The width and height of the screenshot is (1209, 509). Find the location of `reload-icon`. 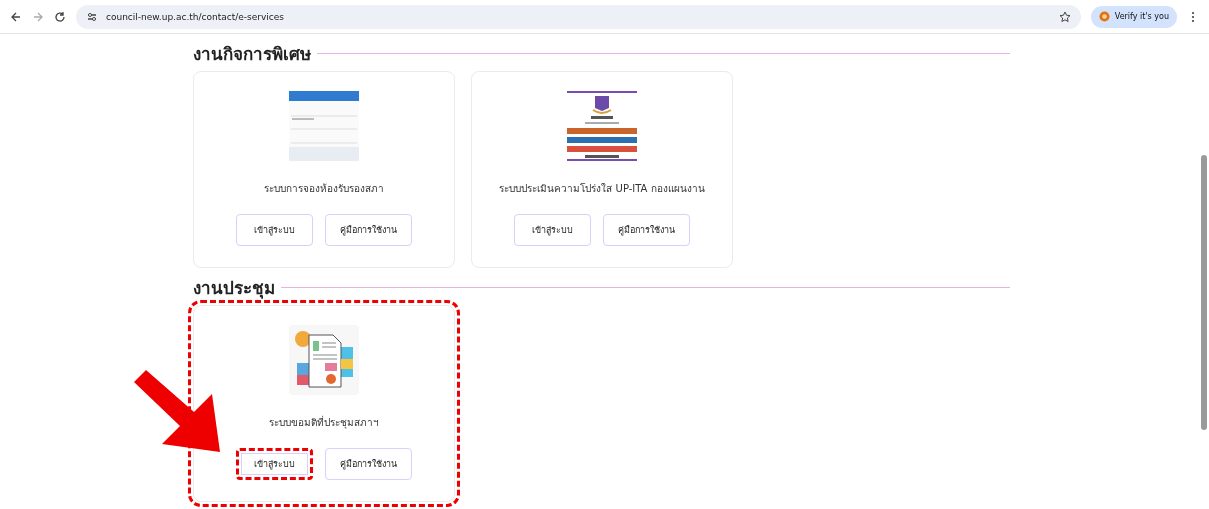

reload-icon is located at coordinates (60, 16).